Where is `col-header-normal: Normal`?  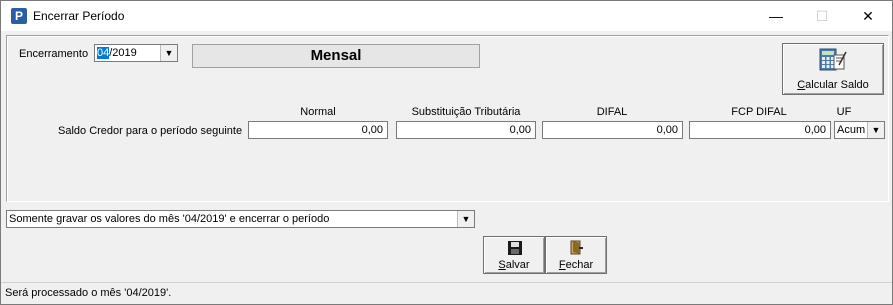
col-header-normal: Normal is located at coordinates (318, 112).